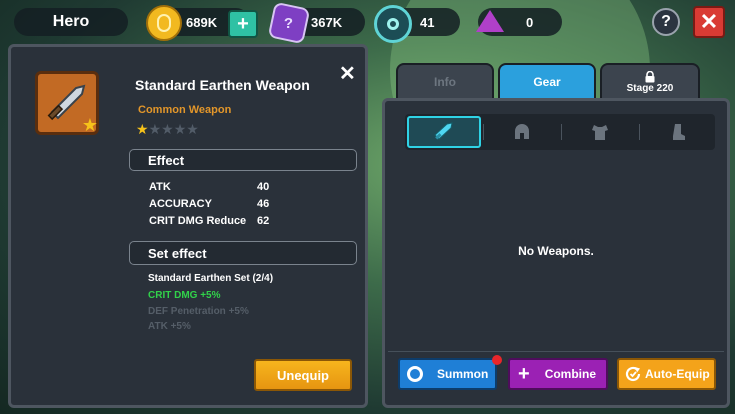  What do you see at coordinates (211, 278) in the screenshot?
I see `set-name: Standard Earthen Set (2/4)` at bounding box center [211, 278].